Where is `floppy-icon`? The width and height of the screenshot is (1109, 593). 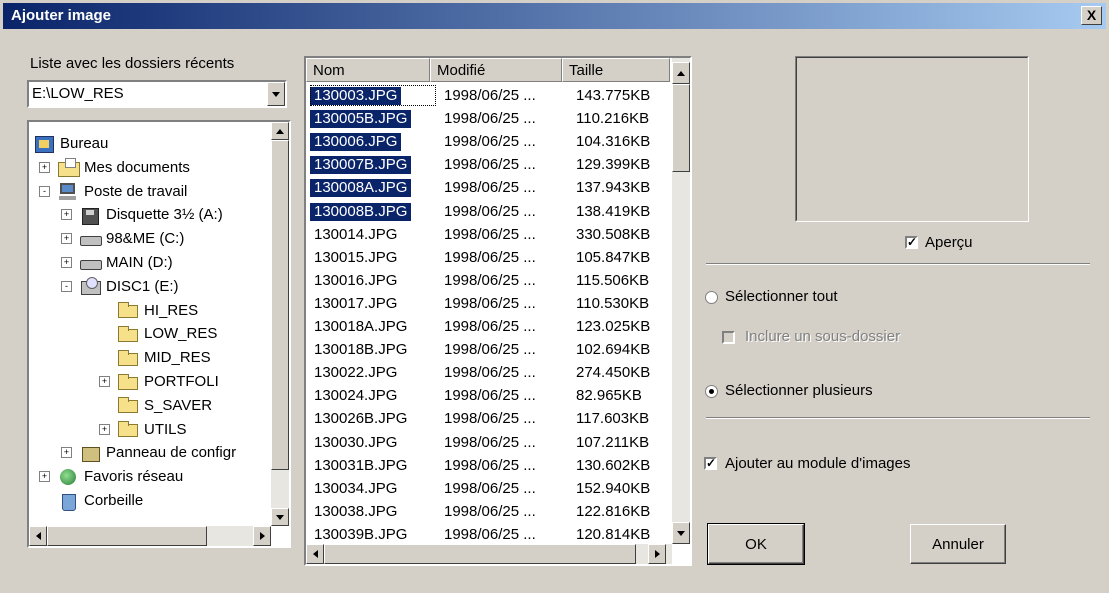 floppy-icon is located at coordinates (90, 215).